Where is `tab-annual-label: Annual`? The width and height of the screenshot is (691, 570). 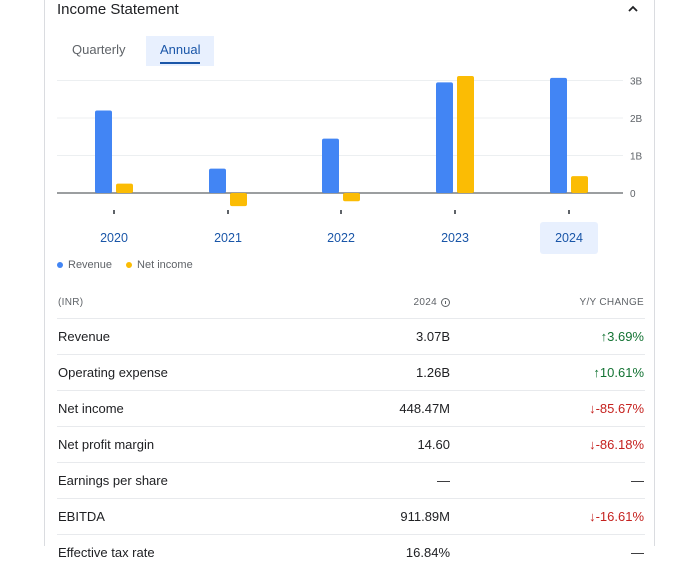 tab-annual-label: Annual is located at coordinates (180, 49).